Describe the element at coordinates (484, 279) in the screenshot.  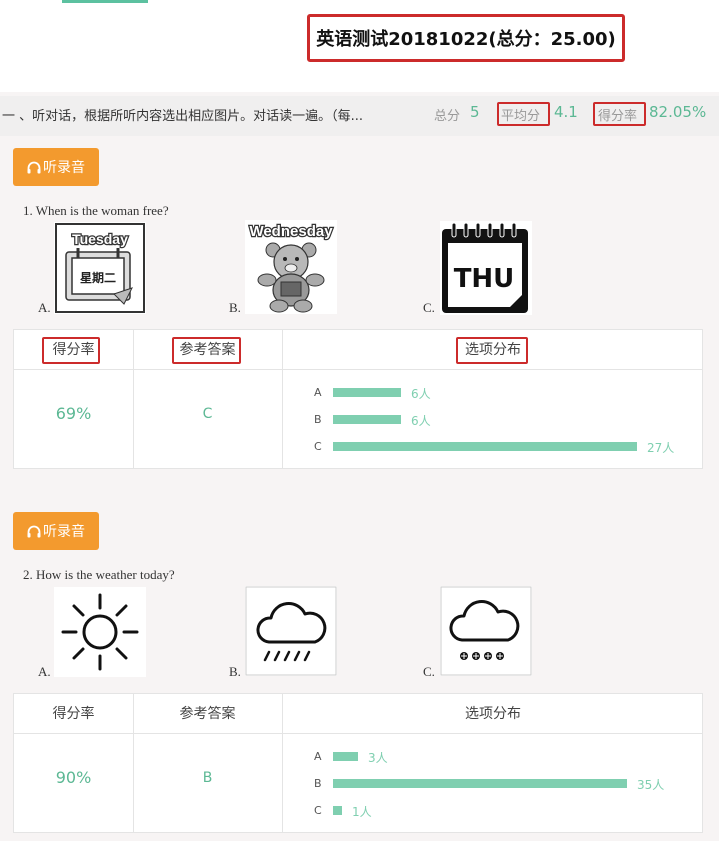
I see `thu-label: THU` at that location.